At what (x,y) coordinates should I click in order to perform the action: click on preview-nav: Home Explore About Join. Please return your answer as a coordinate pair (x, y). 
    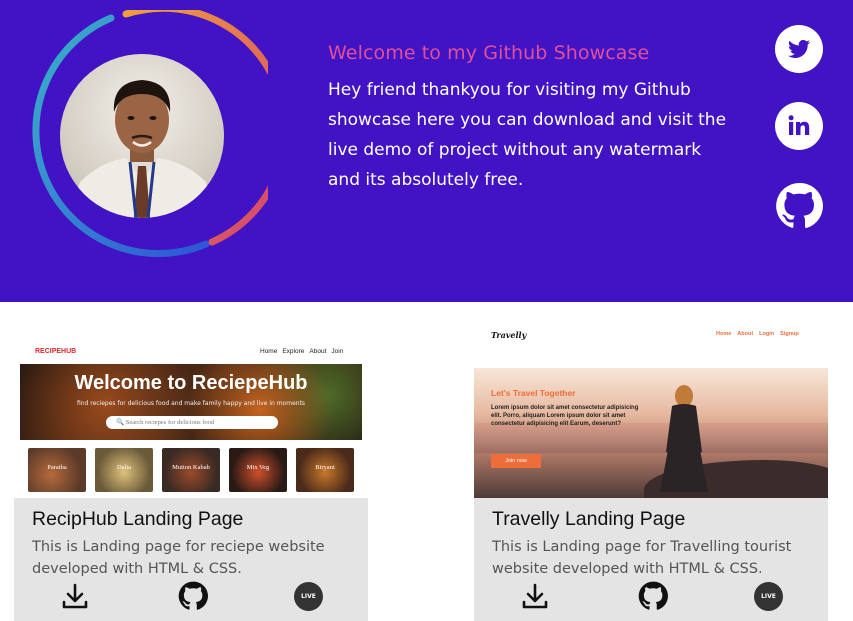
    Looking at the image, I should click on (304, 351).